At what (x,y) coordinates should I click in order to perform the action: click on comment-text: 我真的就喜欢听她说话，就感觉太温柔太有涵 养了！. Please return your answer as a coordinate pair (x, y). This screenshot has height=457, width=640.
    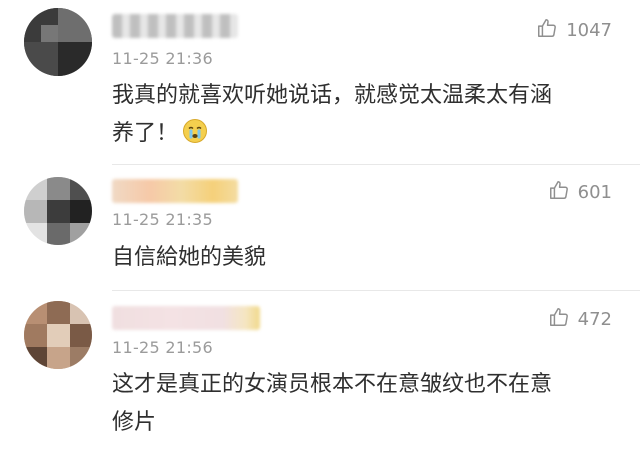
    Looking at the image, I should click on (332, 115).